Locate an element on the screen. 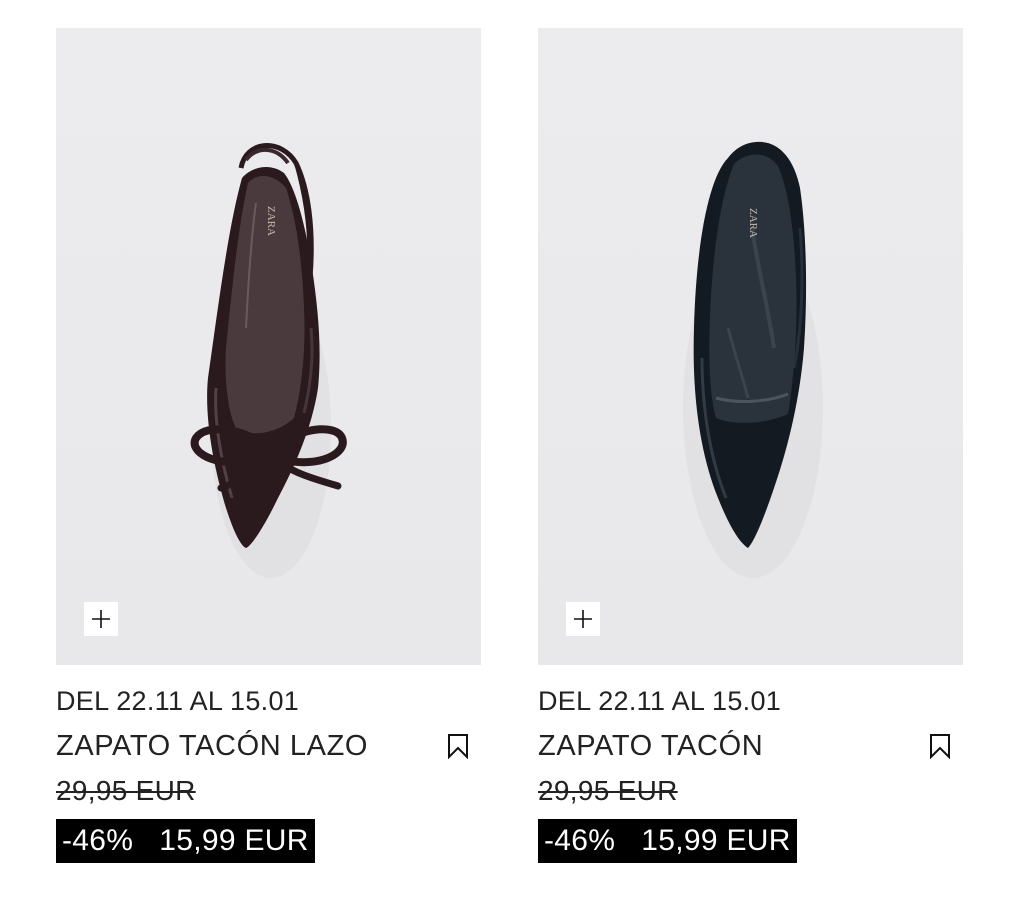 The width and height of the screenshot is (1019, 900). product-name: ZAPATO TACÓN is located at coordinates (650, 746).